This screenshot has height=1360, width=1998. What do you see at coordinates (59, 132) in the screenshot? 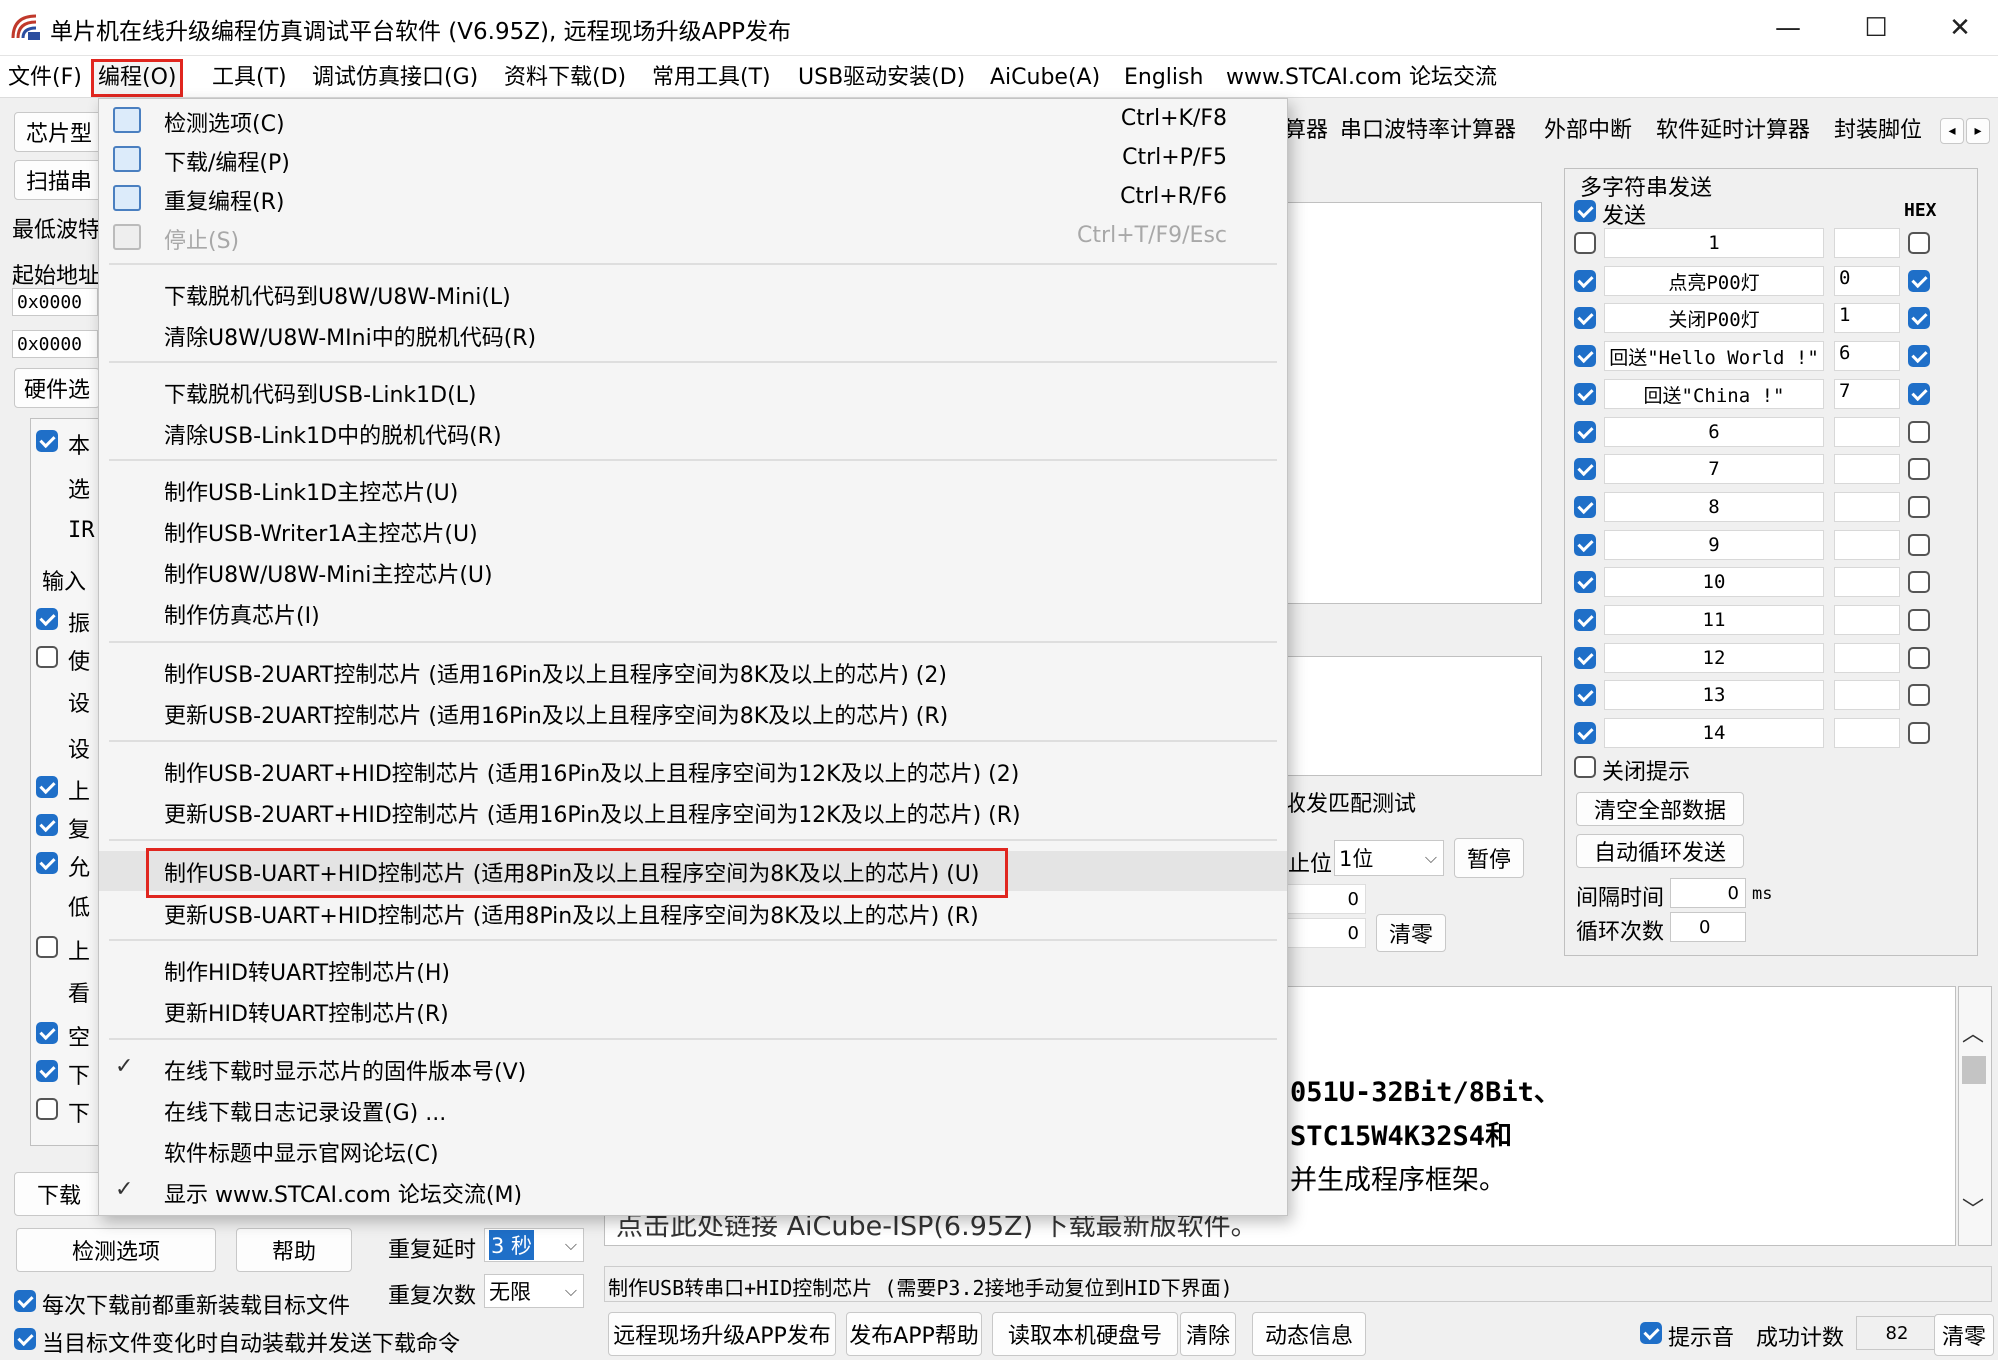
I see `chip-type-button: 芯片型` at bounding box center [59, 132].